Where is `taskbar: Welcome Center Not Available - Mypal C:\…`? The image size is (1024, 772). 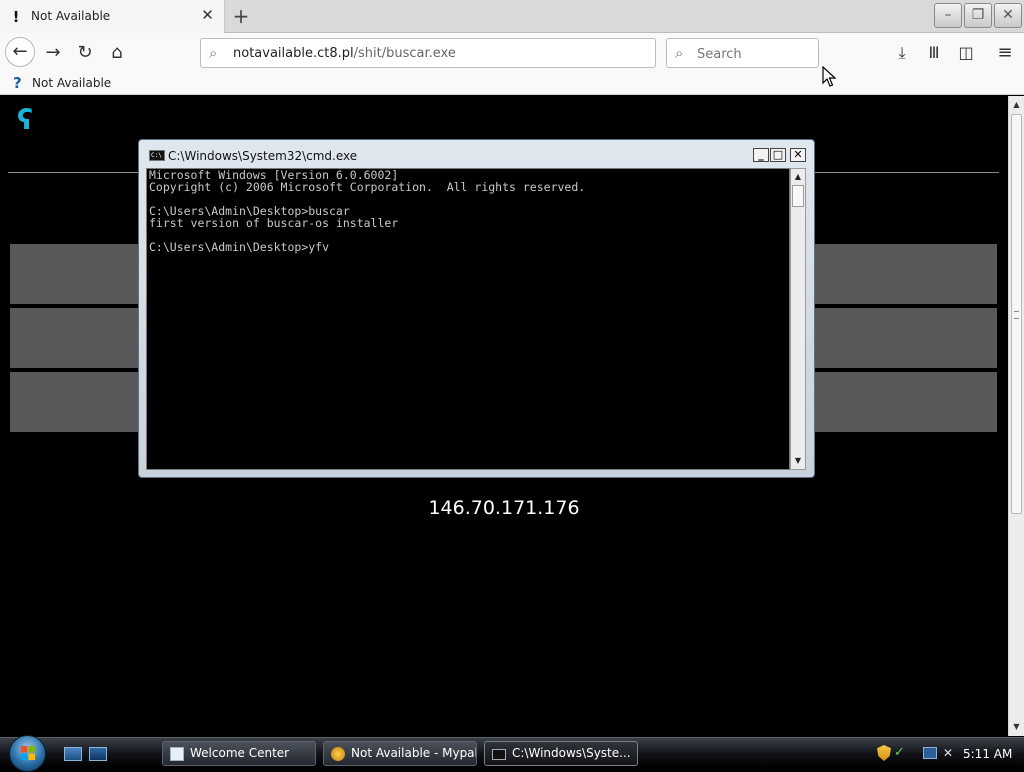
taskbar: Welcome Center Not Available - Mypal C:\… is located at coordinates (512, 753).